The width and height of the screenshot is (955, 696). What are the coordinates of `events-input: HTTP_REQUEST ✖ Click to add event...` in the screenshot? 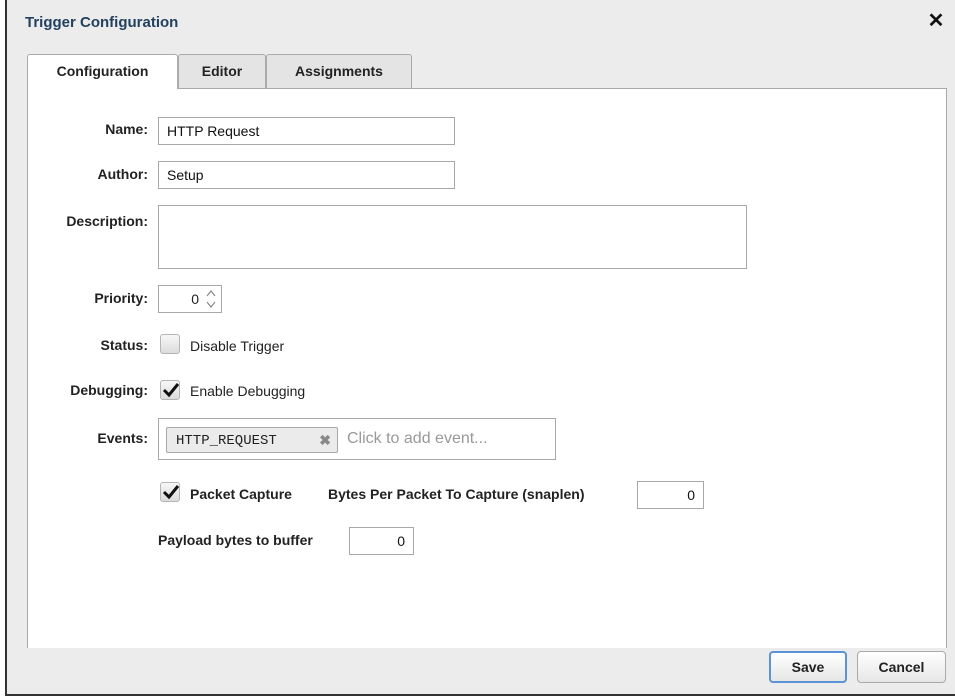 It's located at (357, 439).